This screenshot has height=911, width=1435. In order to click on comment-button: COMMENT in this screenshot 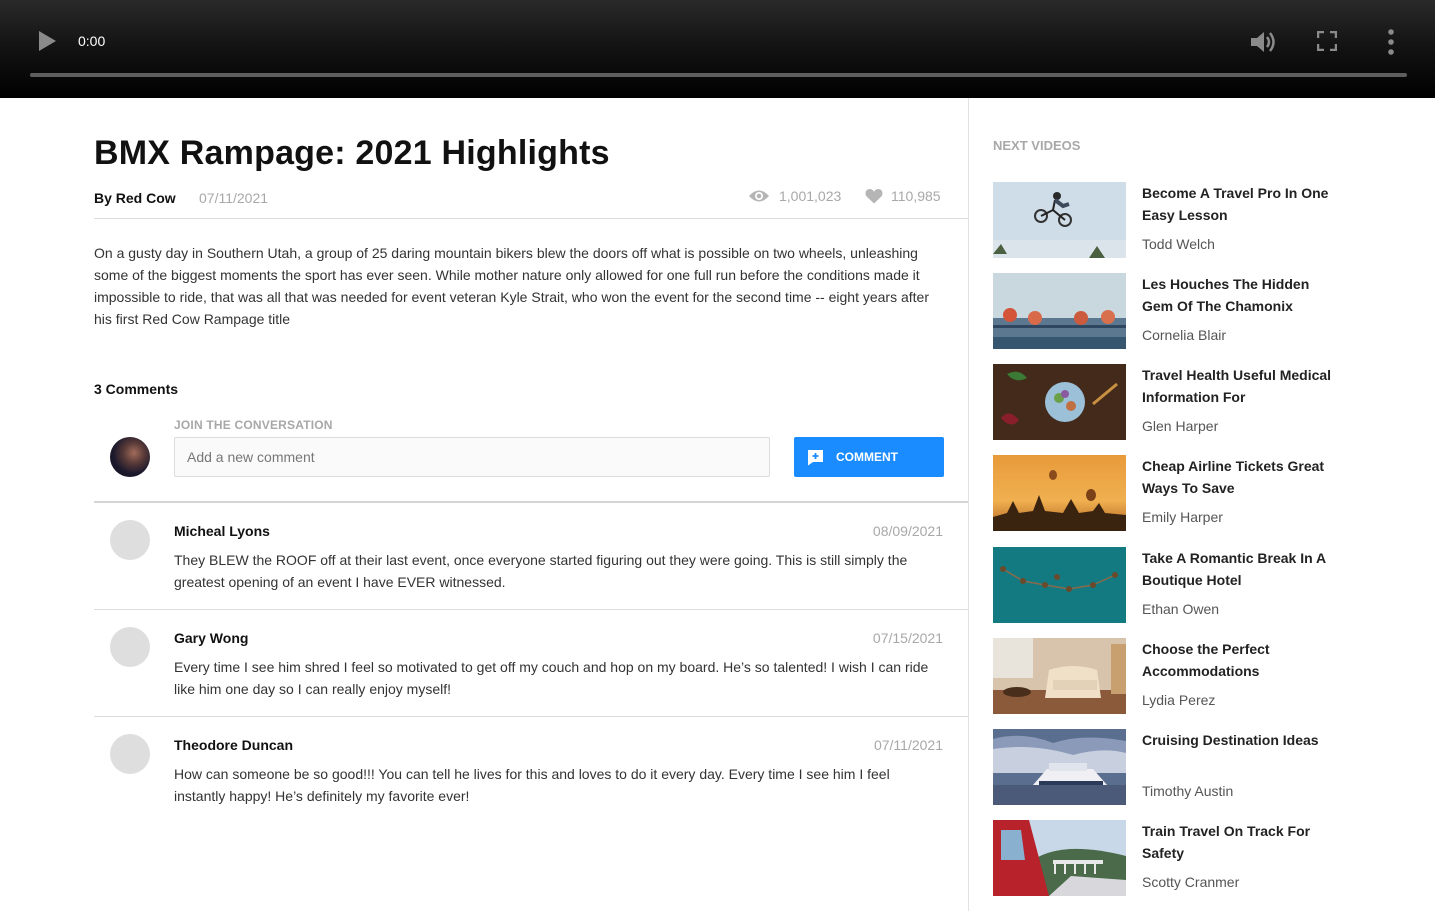, I will do `click(869, 457)`.